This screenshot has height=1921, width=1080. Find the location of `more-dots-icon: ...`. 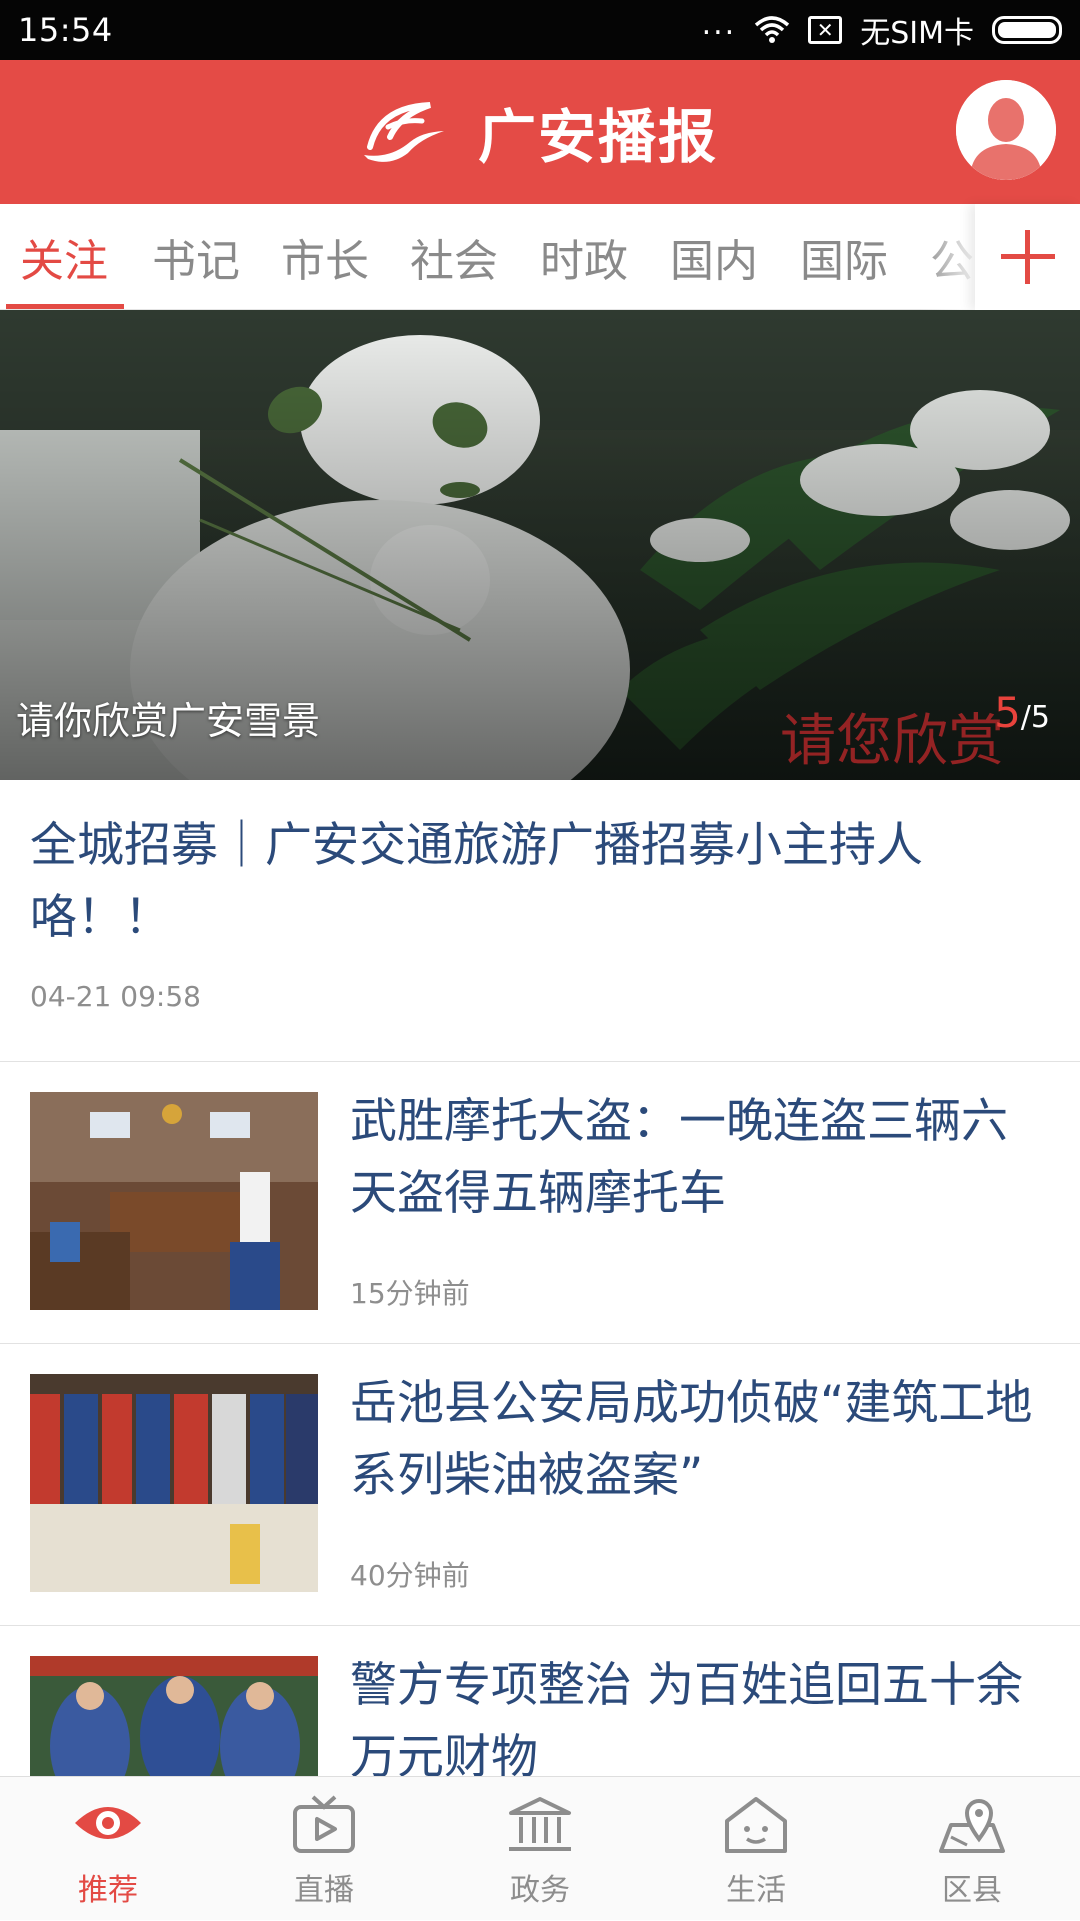

more-dots-icon: ... is located at coordinates (719, 24).